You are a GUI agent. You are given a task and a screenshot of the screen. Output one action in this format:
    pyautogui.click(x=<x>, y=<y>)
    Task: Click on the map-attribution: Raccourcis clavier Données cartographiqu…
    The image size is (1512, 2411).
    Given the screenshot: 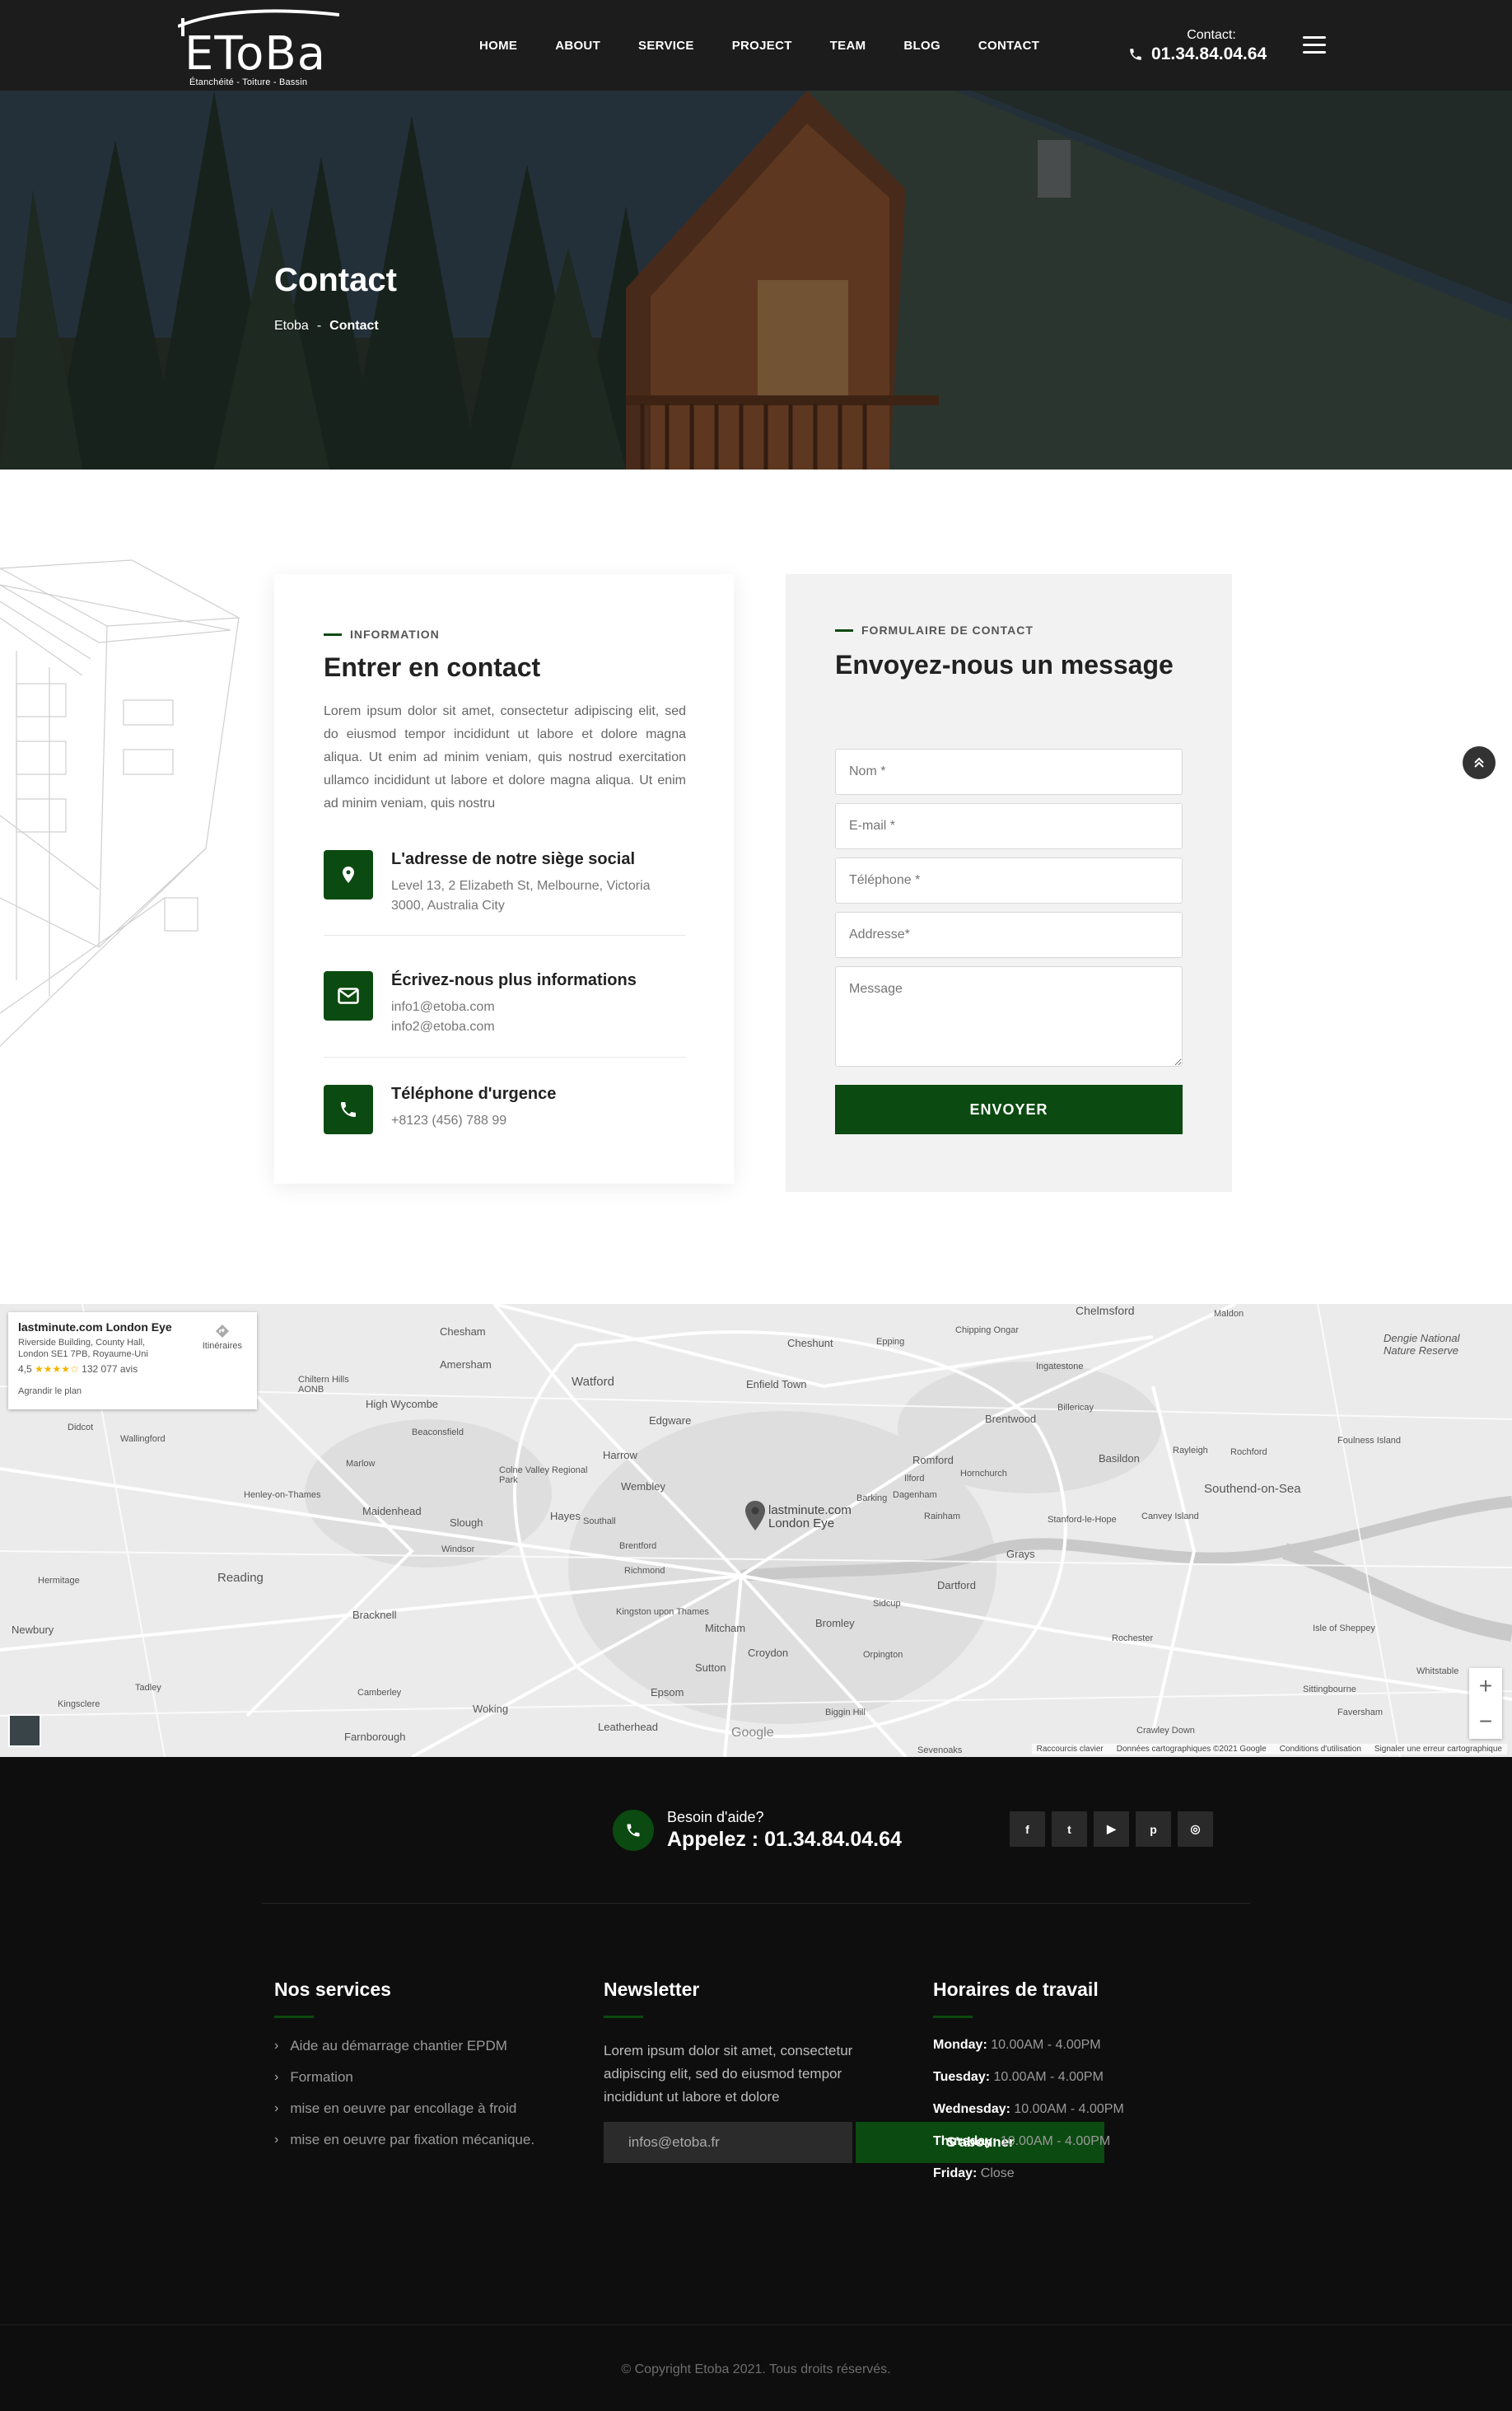 What is the action you would take?
    pyautogui.click(x=1269, y=1749)
    